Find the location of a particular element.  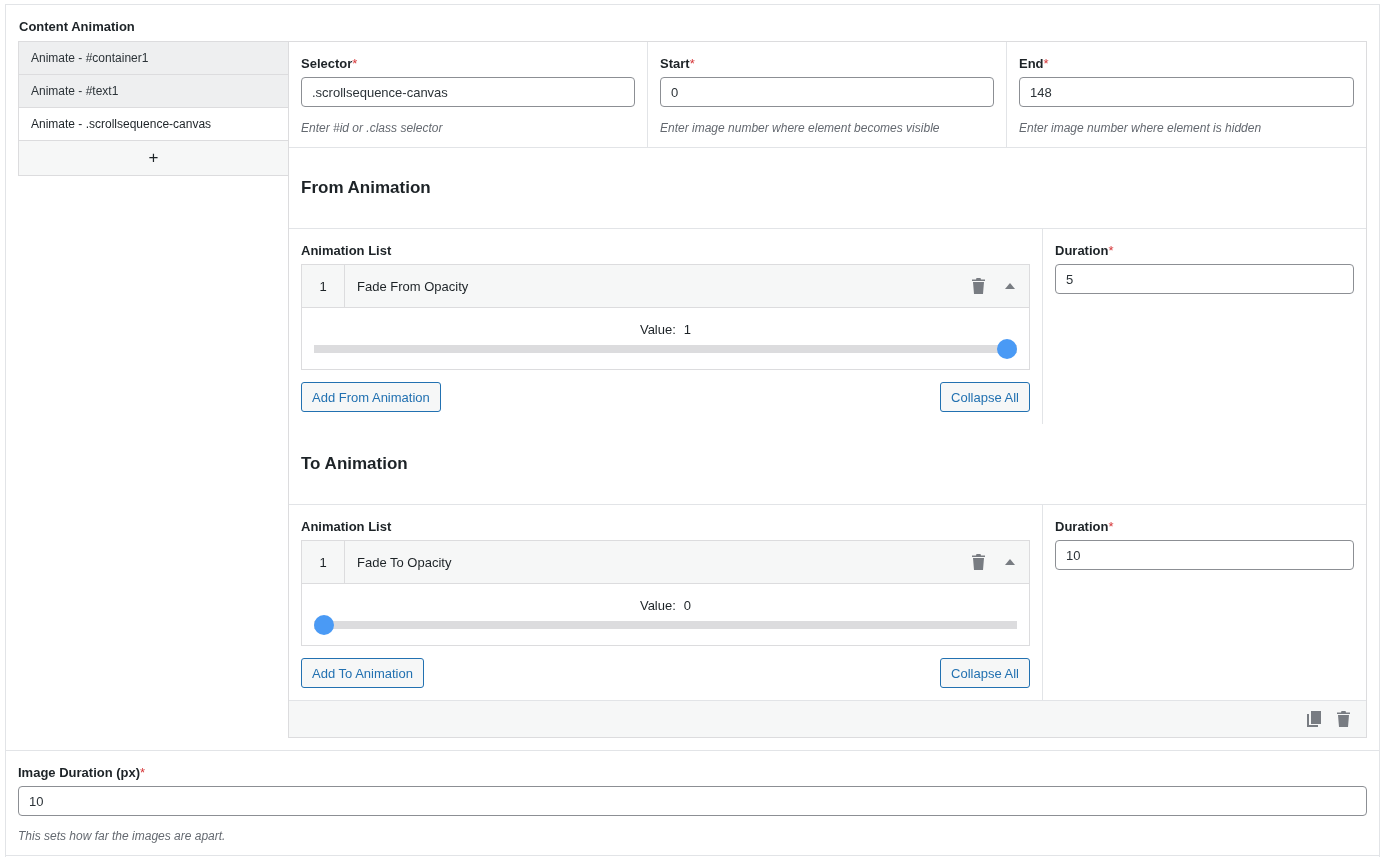

section-title: Content Animation is located at coordinates (77, 26).